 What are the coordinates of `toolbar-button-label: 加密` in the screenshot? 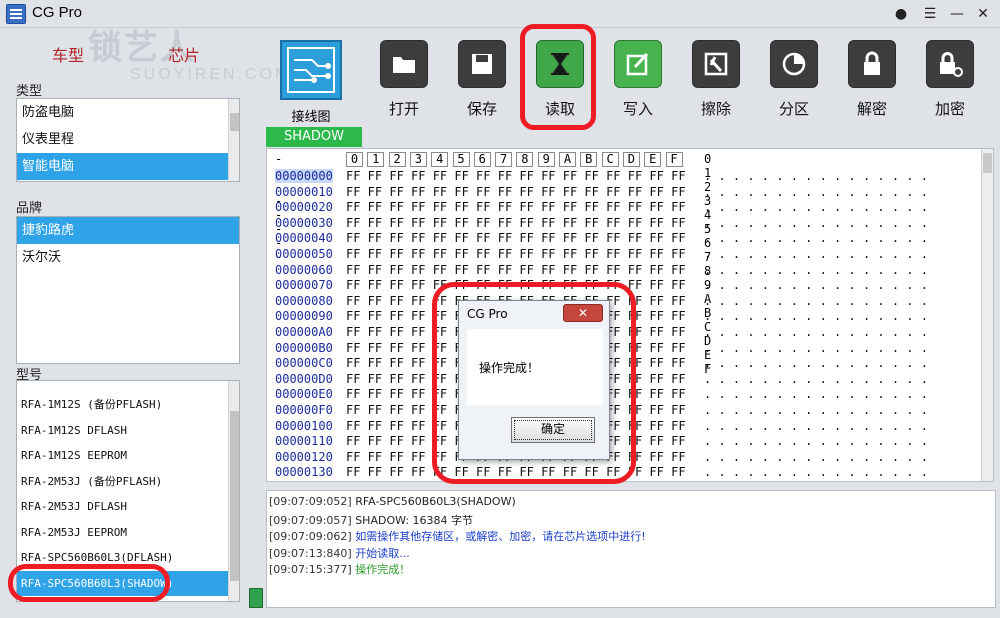 It's located at (949, 109).